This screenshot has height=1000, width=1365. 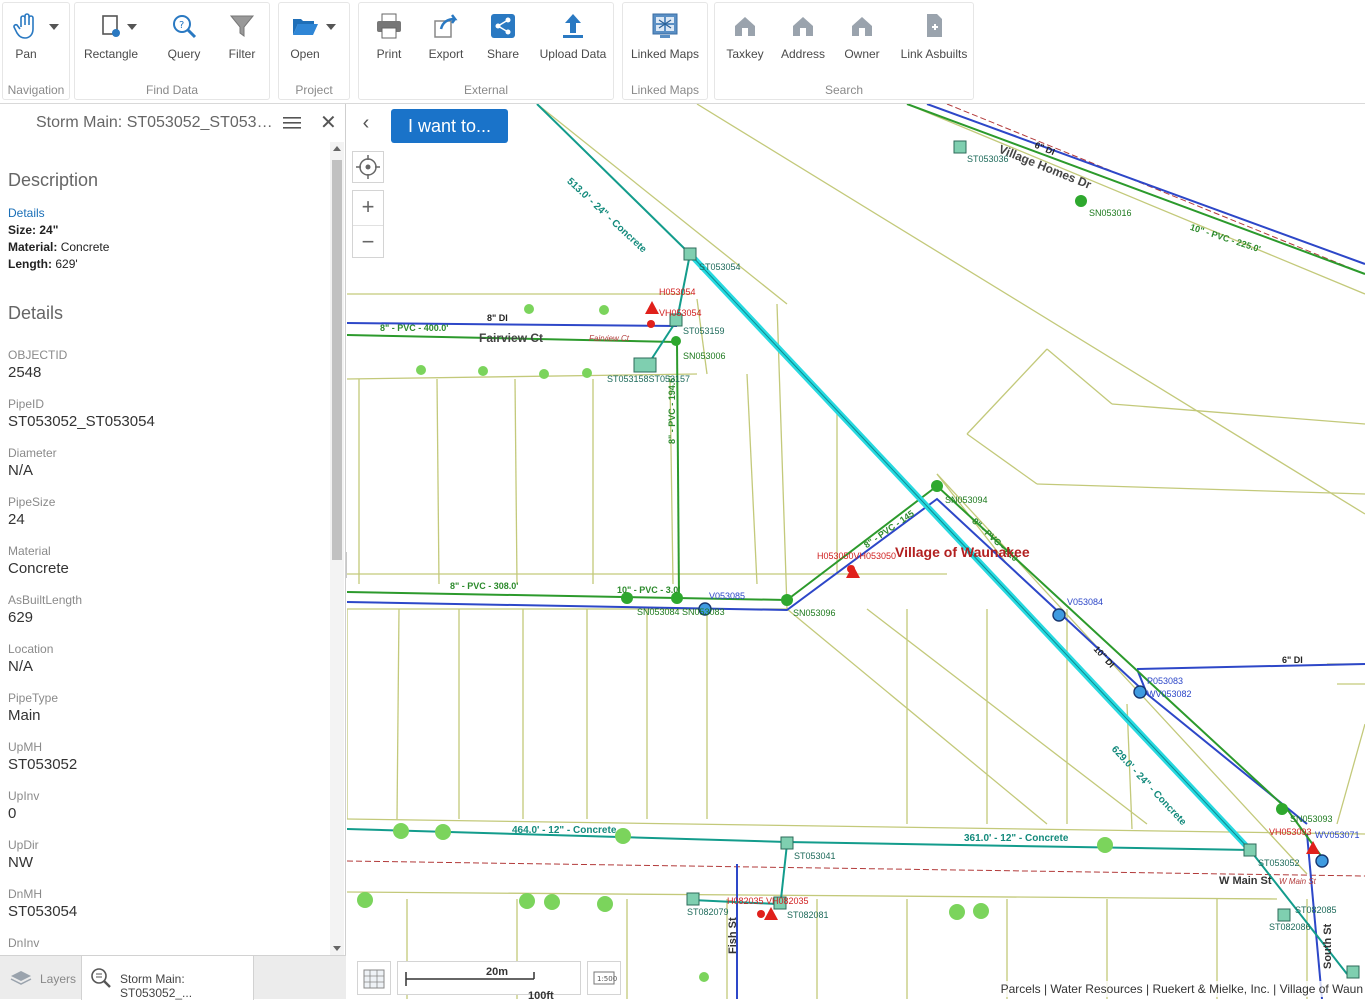 What do you see at coordinates (337, 148) in the screenshot?
I see `scroll-up-icon` at bounding box center [337, 148].